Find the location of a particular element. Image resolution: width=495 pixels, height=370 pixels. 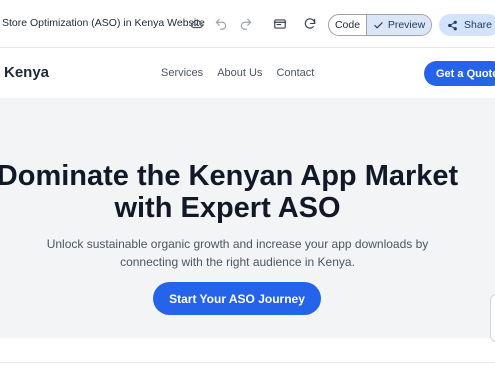

check-icon is located at coordinates (378, 24).